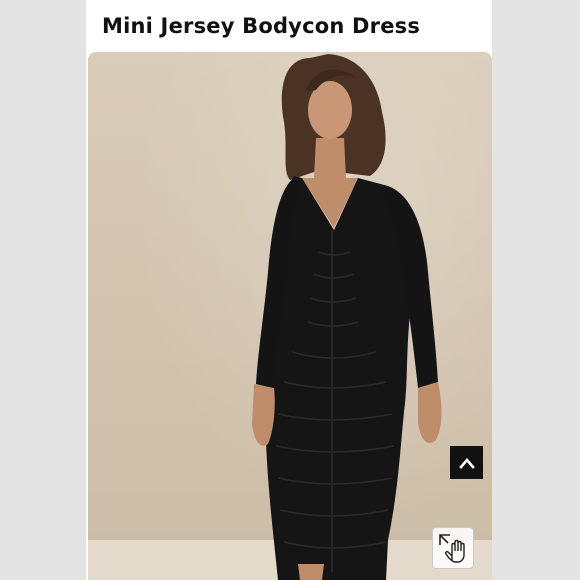  I want to click on expand-hand-pointer-icon, so click(452, 548).